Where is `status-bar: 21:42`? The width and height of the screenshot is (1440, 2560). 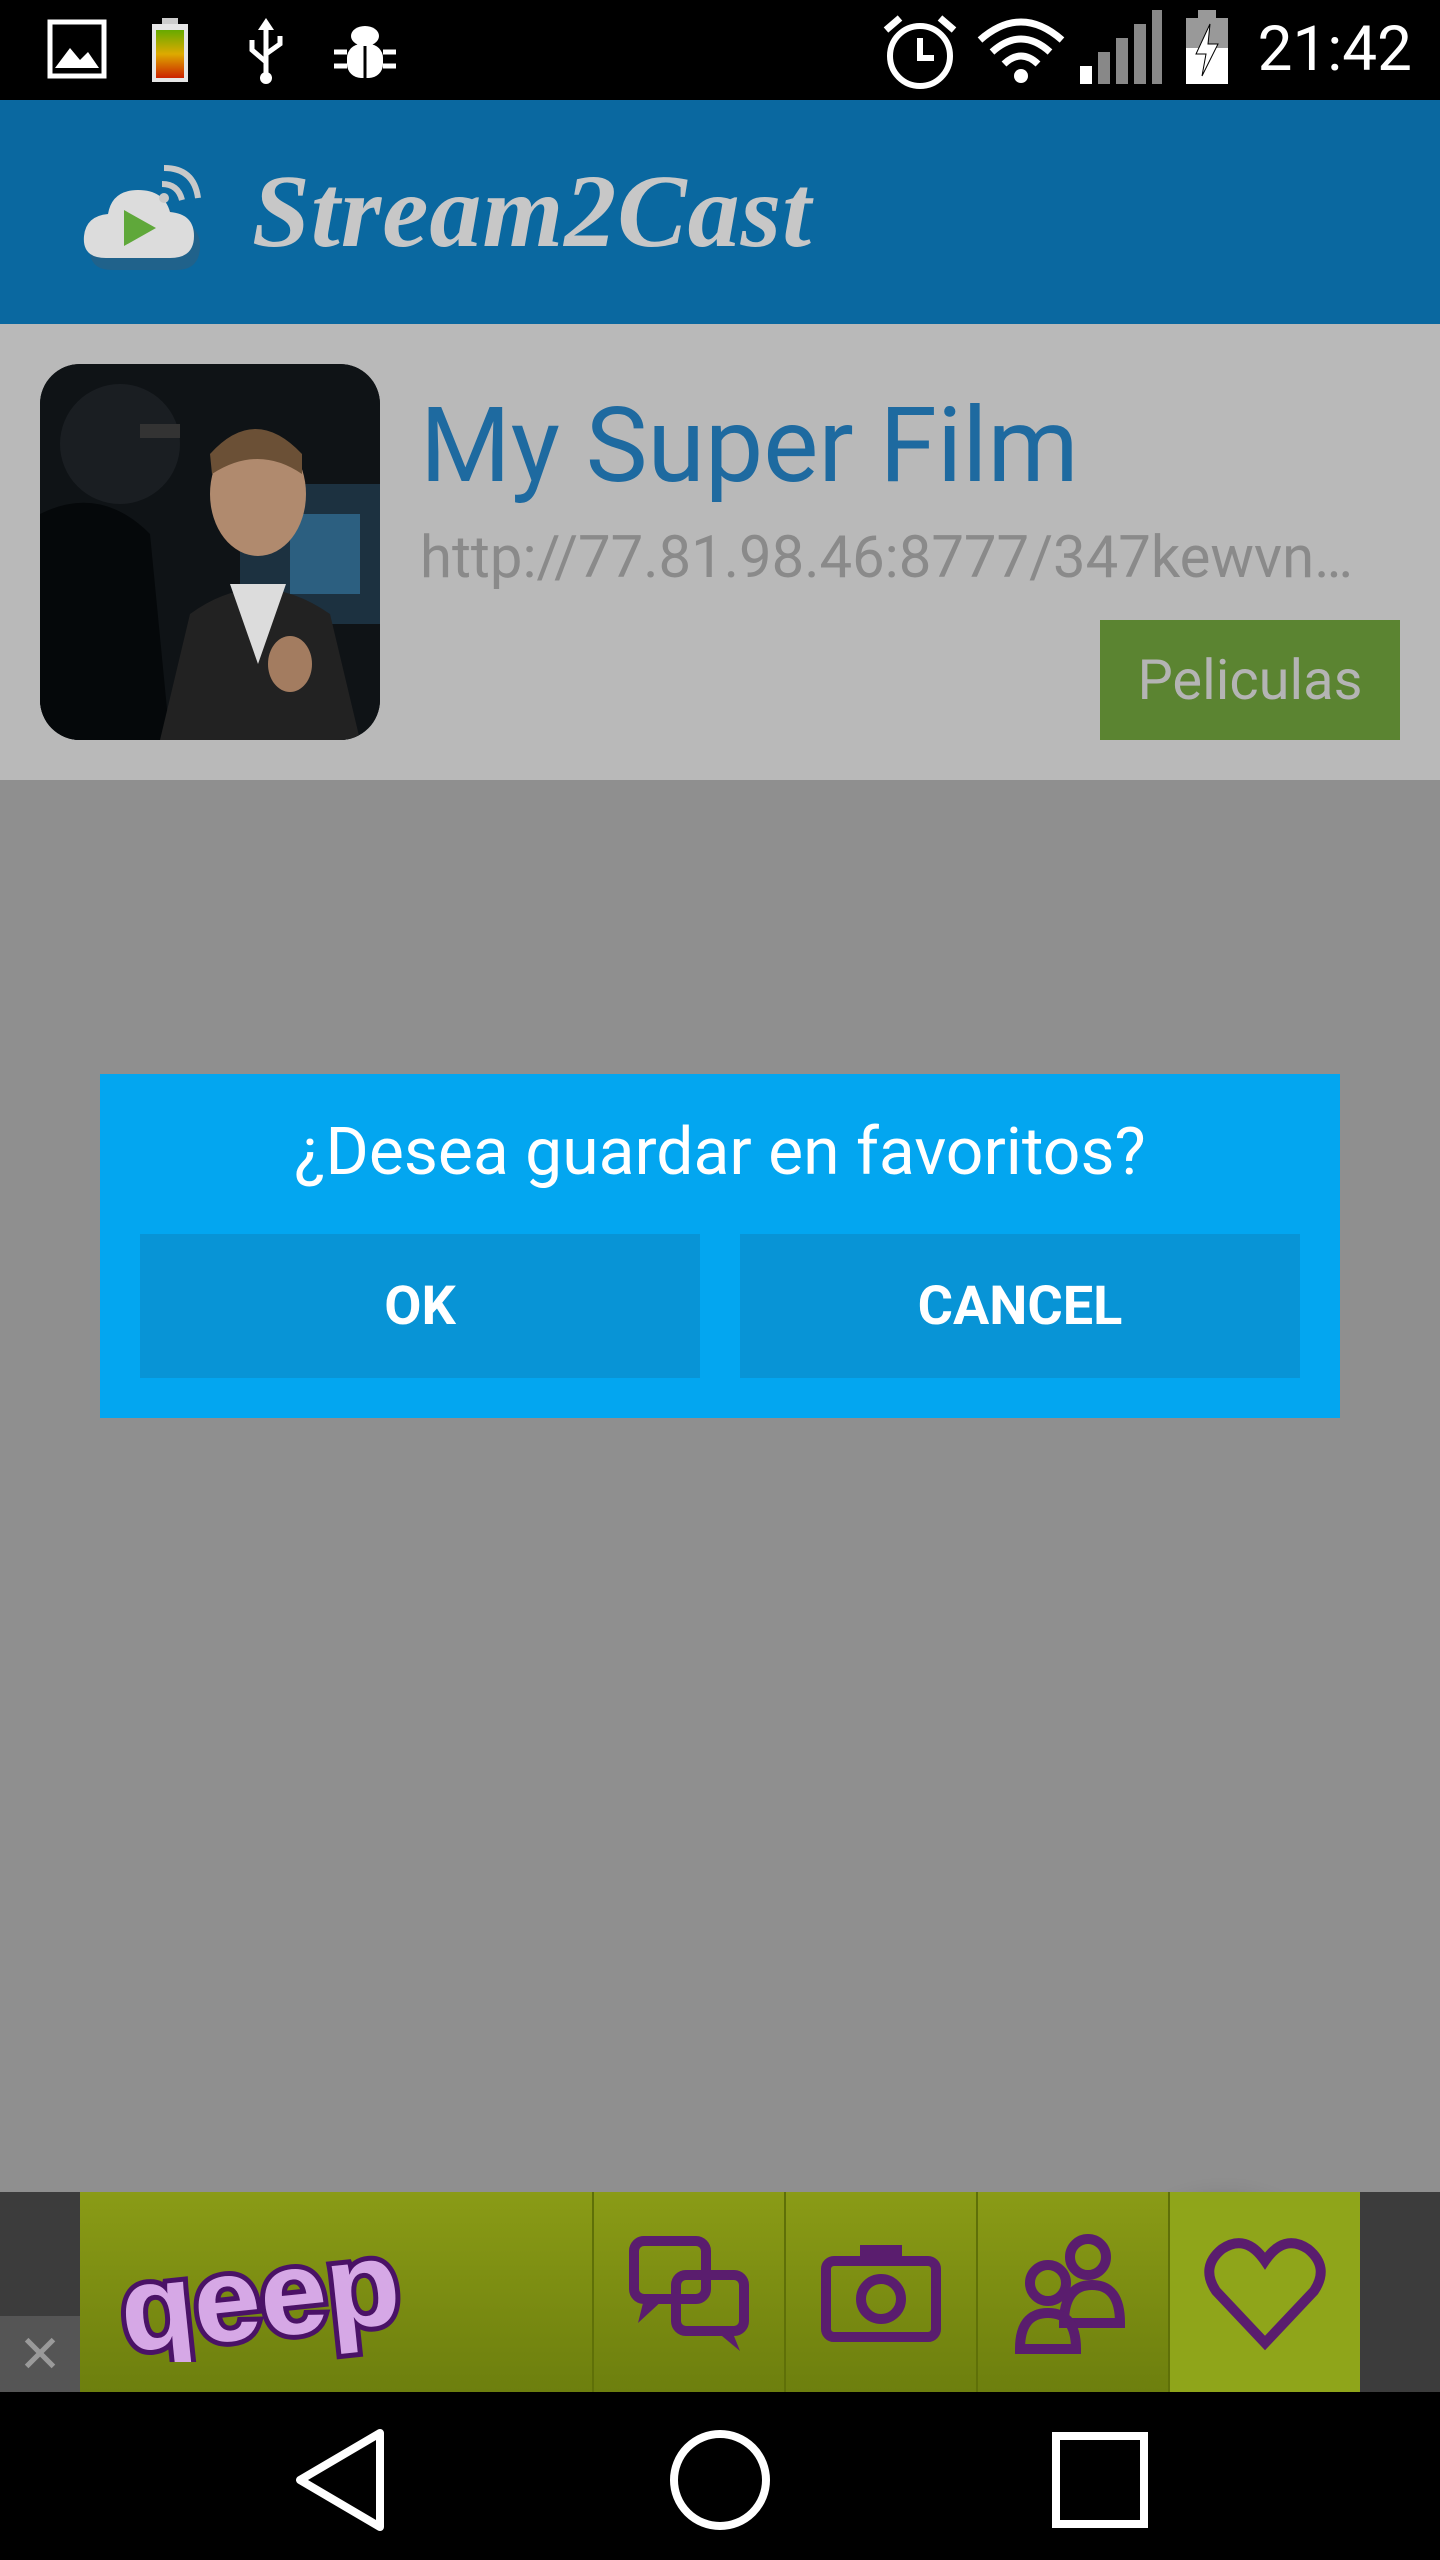 status-bar: 21:42 is located at coordinates (720, 50).